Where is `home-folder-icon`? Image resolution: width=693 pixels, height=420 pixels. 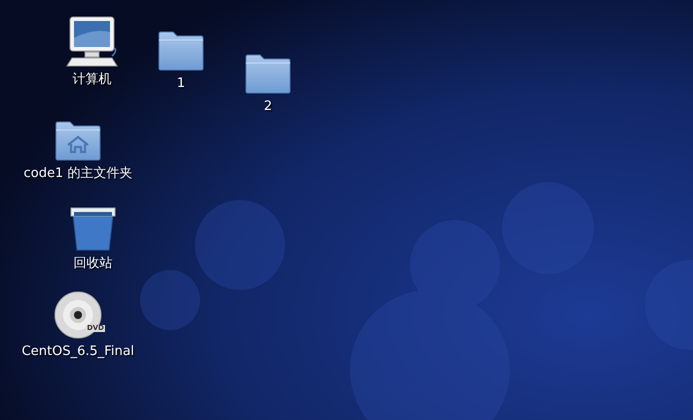 home-folder-icon is located at coordinates (78, 141).